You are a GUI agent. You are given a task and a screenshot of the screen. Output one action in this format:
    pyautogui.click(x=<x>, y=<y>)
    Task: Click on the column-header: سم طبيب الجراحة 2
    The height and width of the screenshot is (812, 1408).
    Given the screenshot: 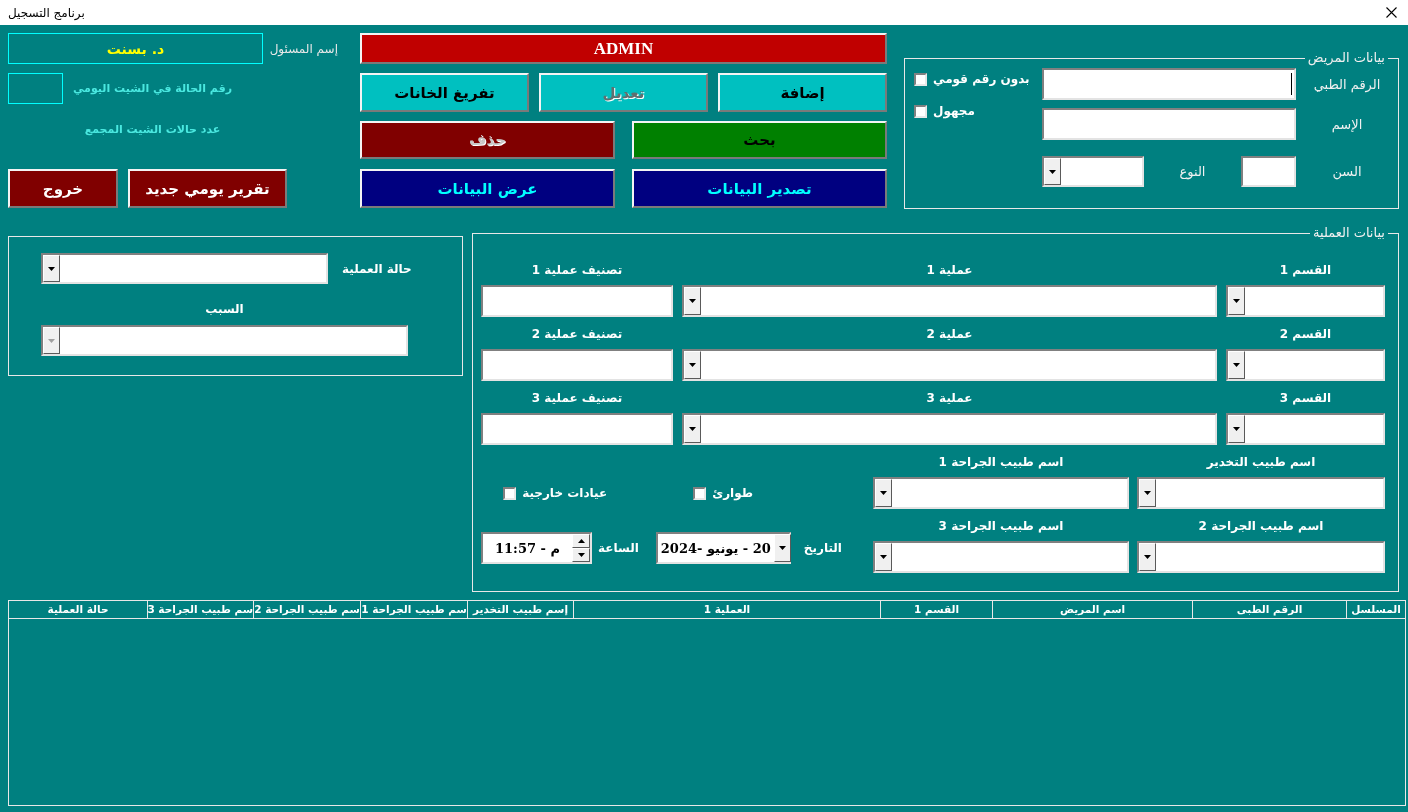 What is the action you would take?
    pyautogui.click(x=306, y=609)
    